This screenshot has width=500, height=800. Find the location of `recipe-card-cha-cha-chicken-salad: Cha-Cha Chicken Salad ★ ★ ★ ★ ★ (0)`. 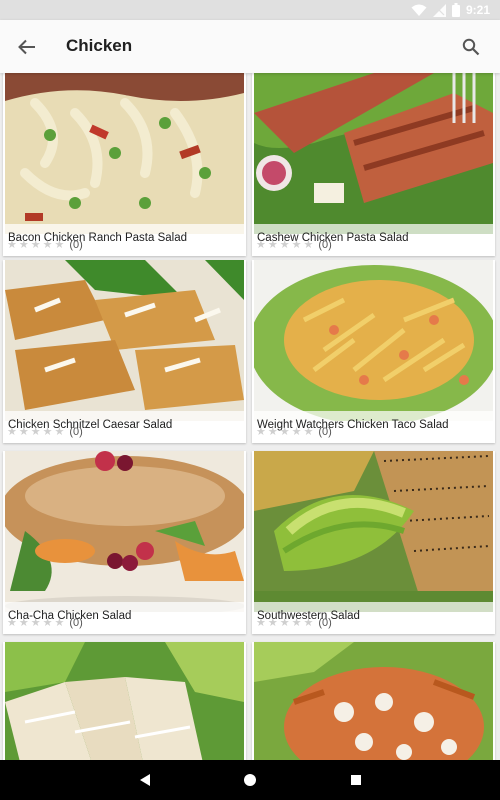

recipe-card-cha-cha-chicken-salad: Cha-Cha Chicken Salad ★ ★ ★ ★ ★ (0) is located at coordinates (124, 542).